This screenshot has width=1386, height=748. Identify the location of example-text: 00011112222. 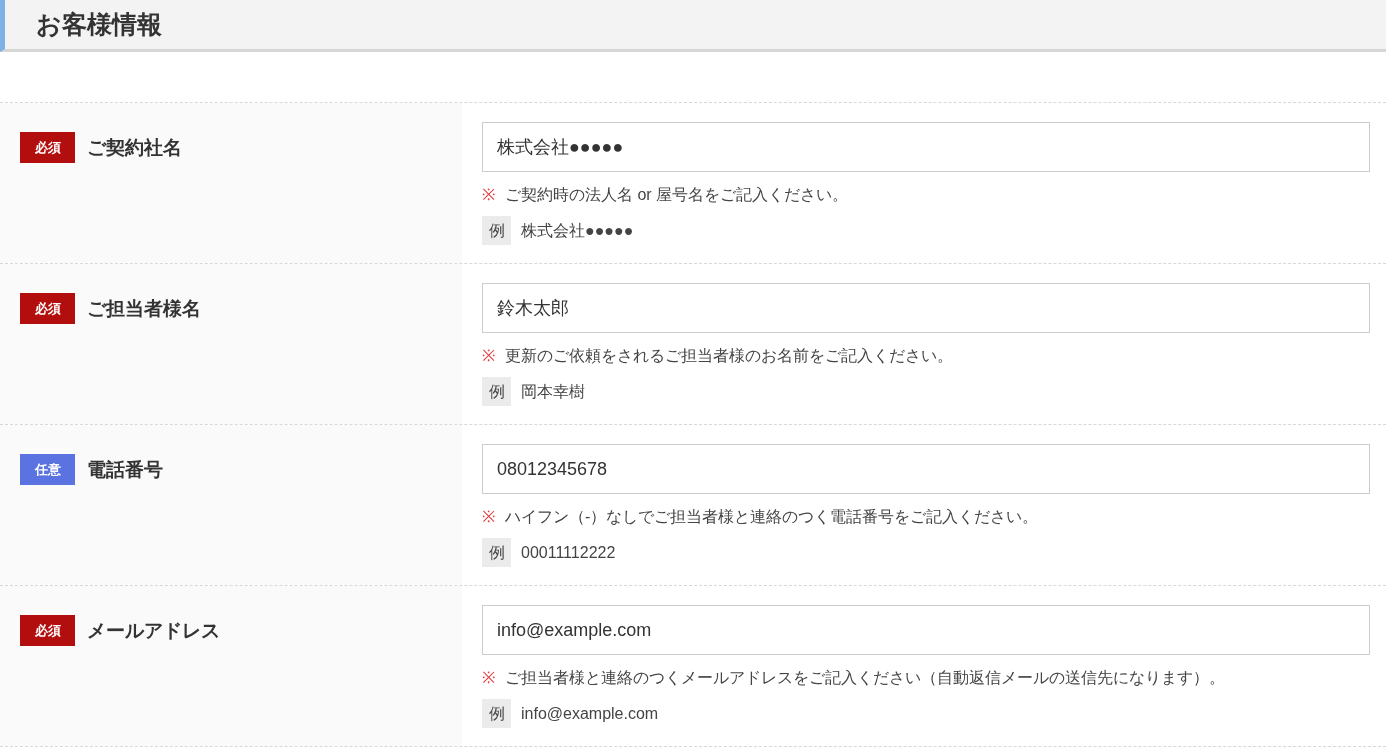
(568, 552).